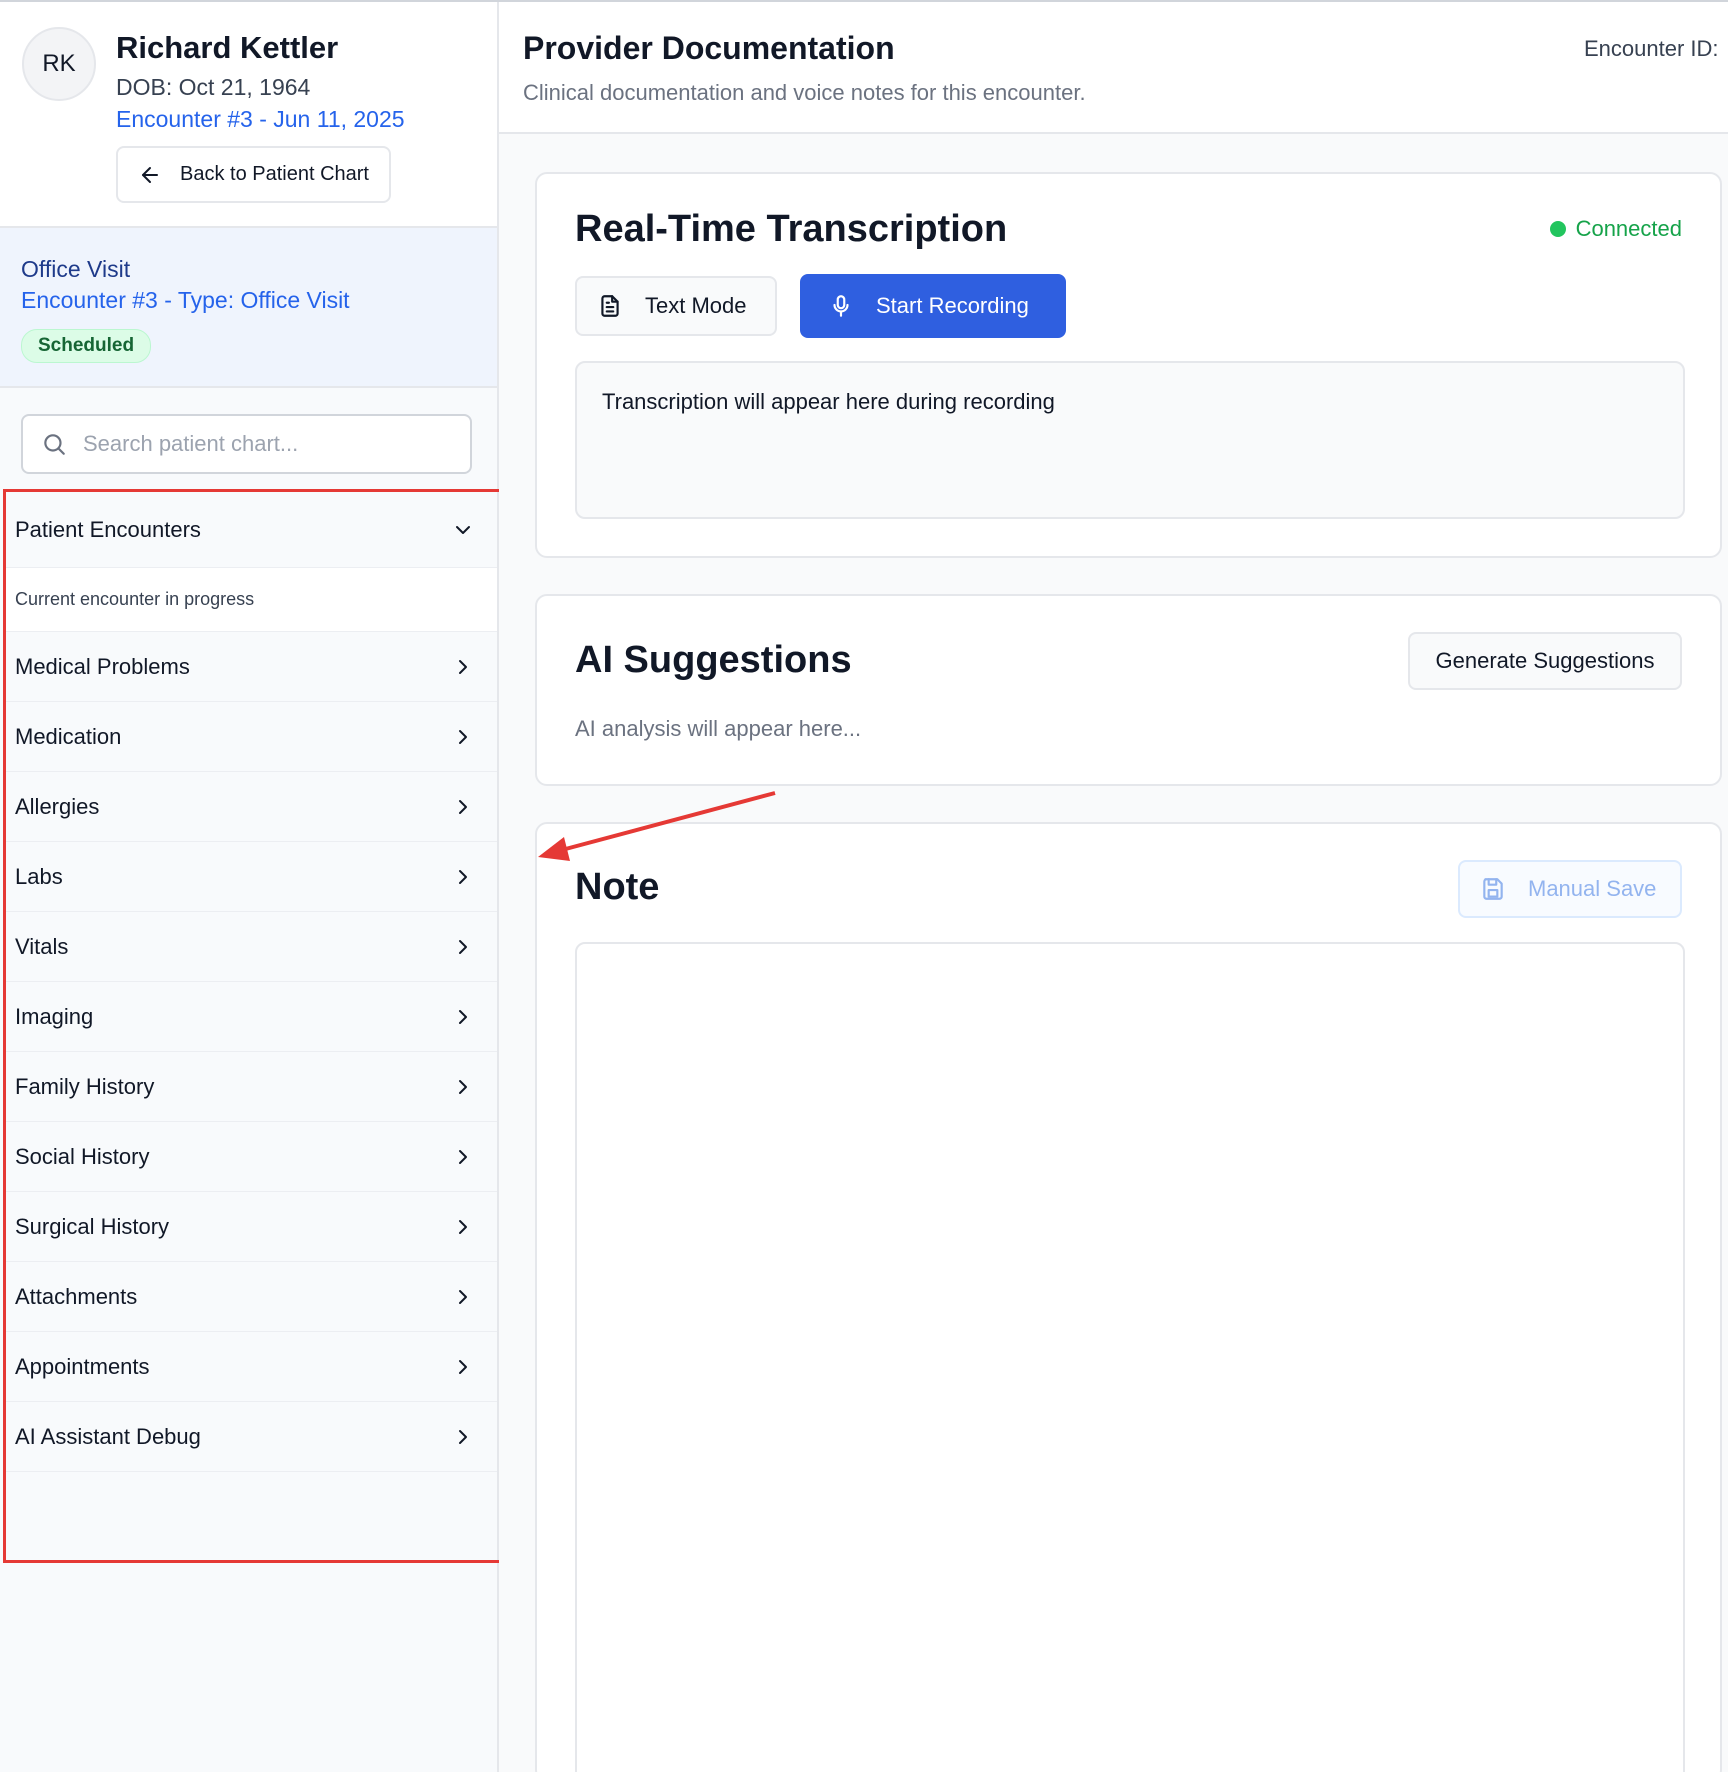 The height and width of the screenshot is (1772, 1728). I want to click on save-icon, so click(1493, 889).